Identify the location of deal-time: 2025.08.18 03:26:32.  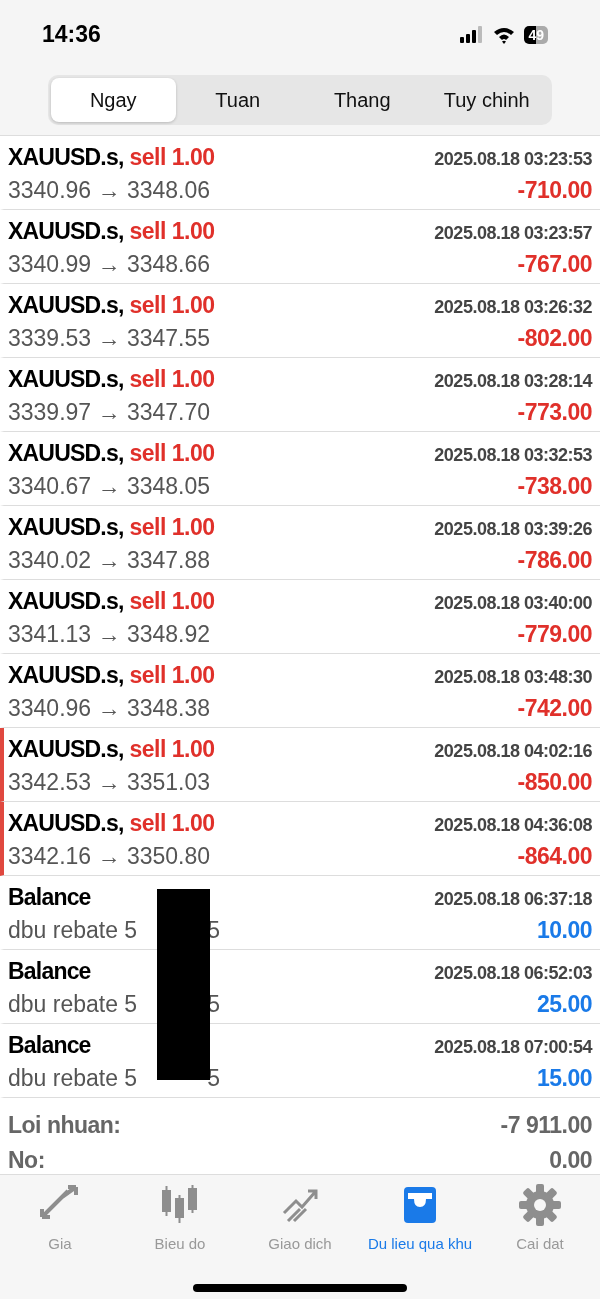
(513, 307).